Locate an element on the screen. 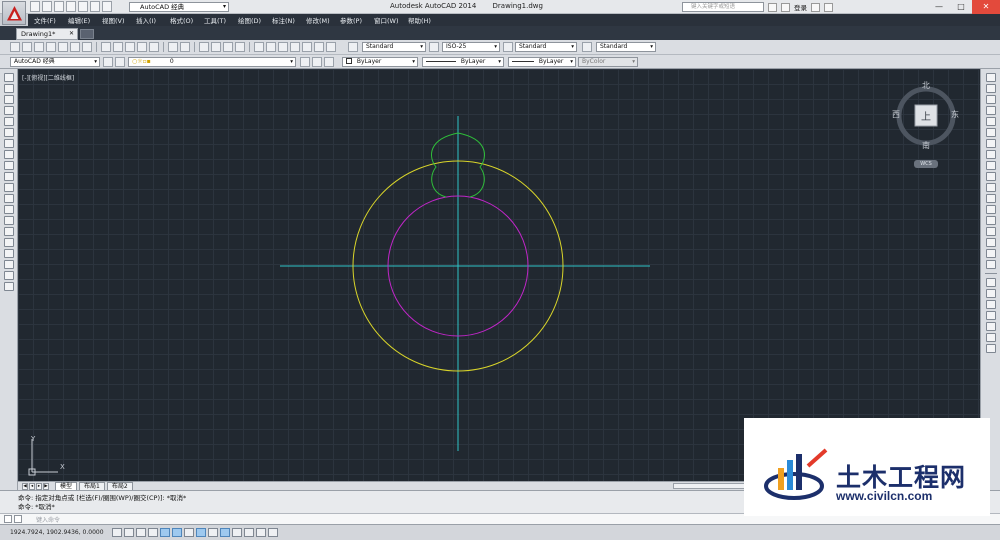  publish-icon is located at coordinates (75, 47).